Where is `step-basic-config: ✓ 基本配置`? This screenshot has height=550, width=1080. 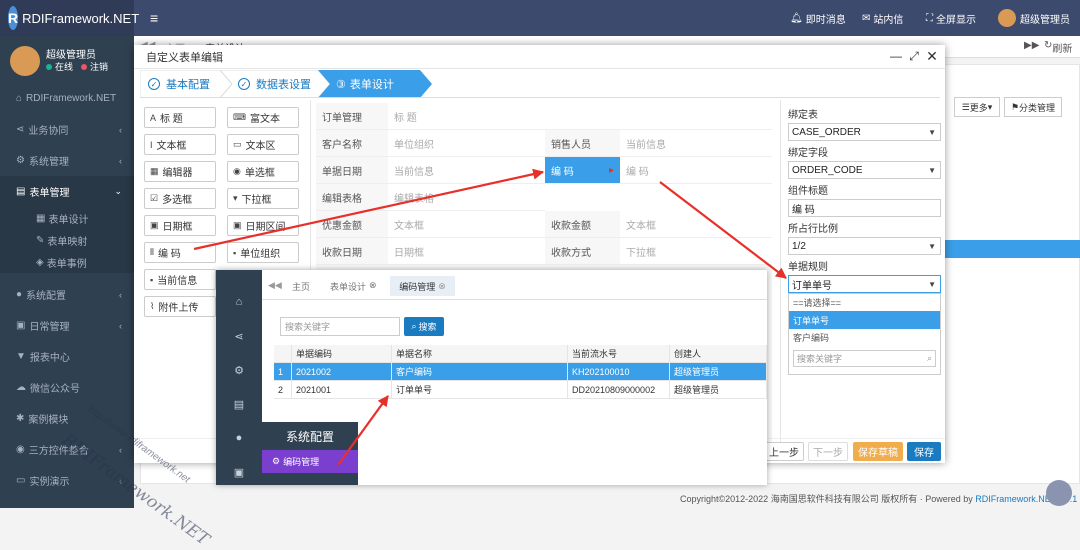
step-basic-config: ✓ 基本配置 is located at coordinates (179, 84).